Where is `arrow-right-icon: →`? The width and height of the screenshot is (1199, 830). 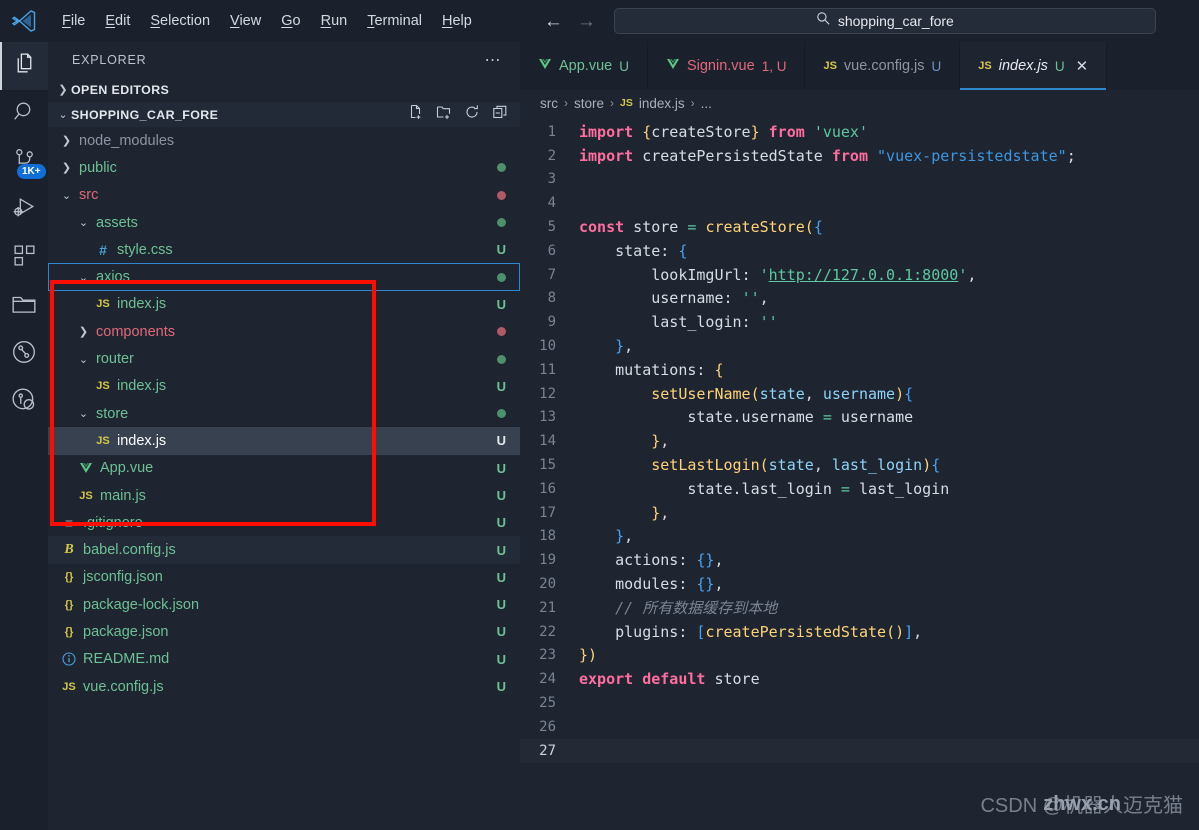
arrow-right-icon: → is located at coordinates (586, 21).